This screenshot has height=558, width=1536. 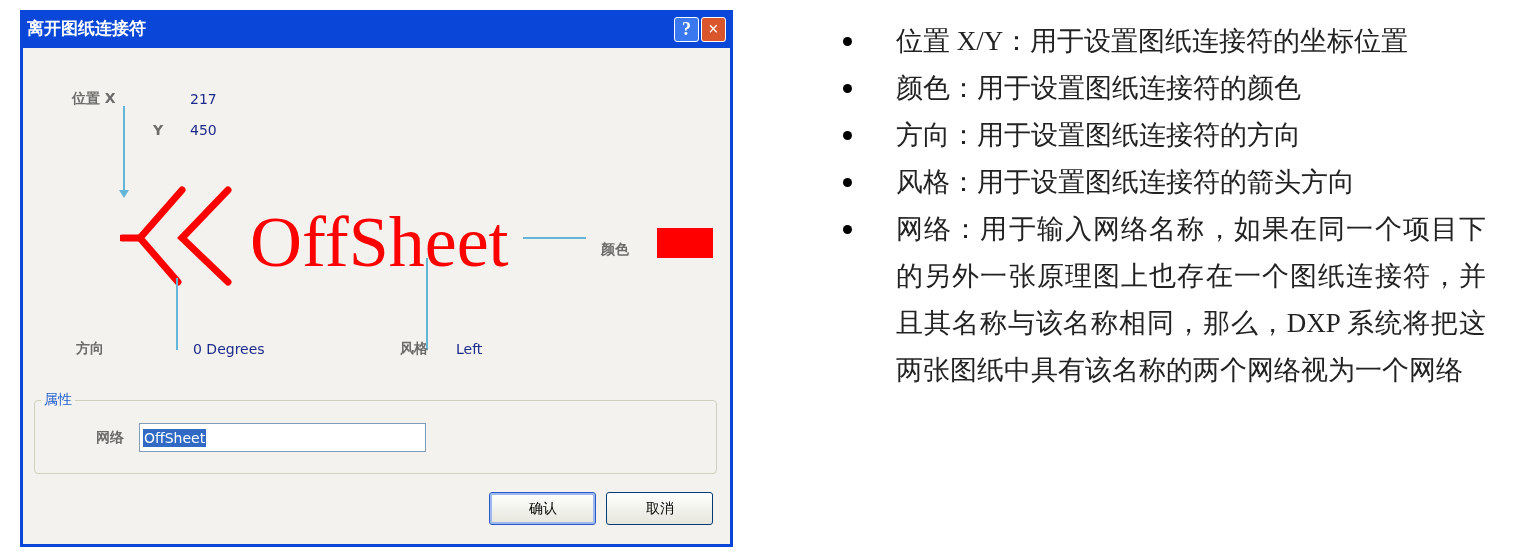 I want to click on y-label: Y, so click(x=158, y=130).